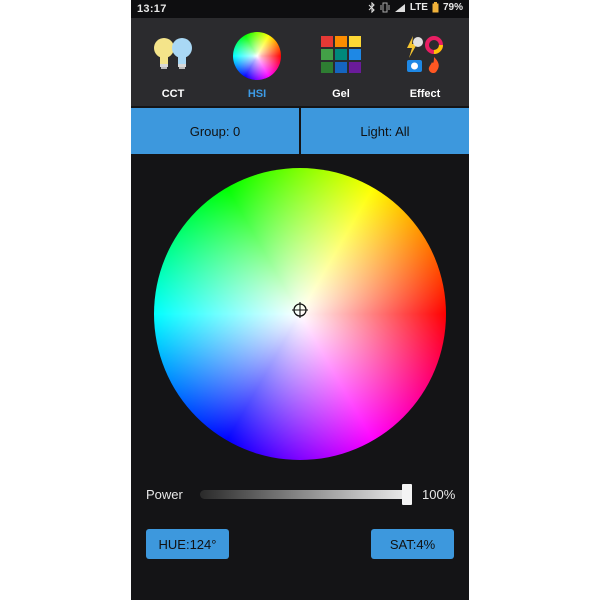  I want to click on tab-cct: CCT, so click(173, 62).